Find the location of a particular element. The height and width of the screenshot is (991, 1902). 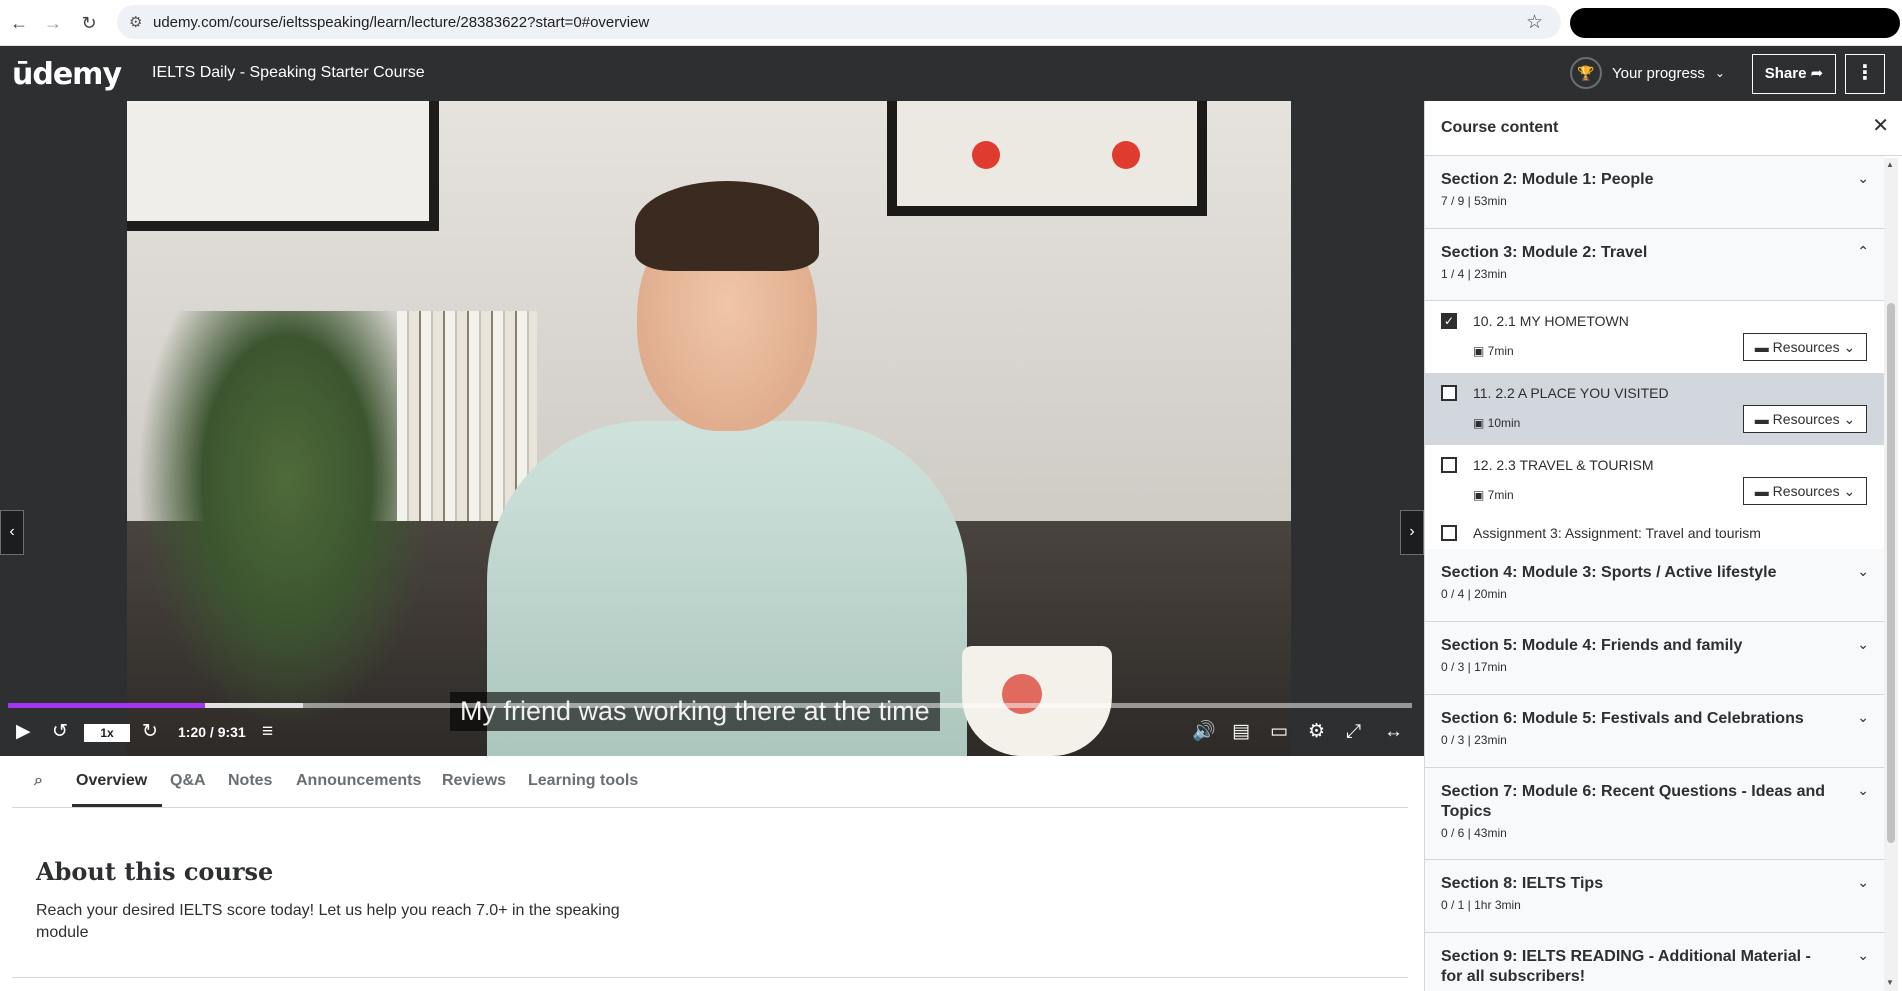

section-subtitle: 7 / 9 | 53min is located at coordinates (1474, 201).